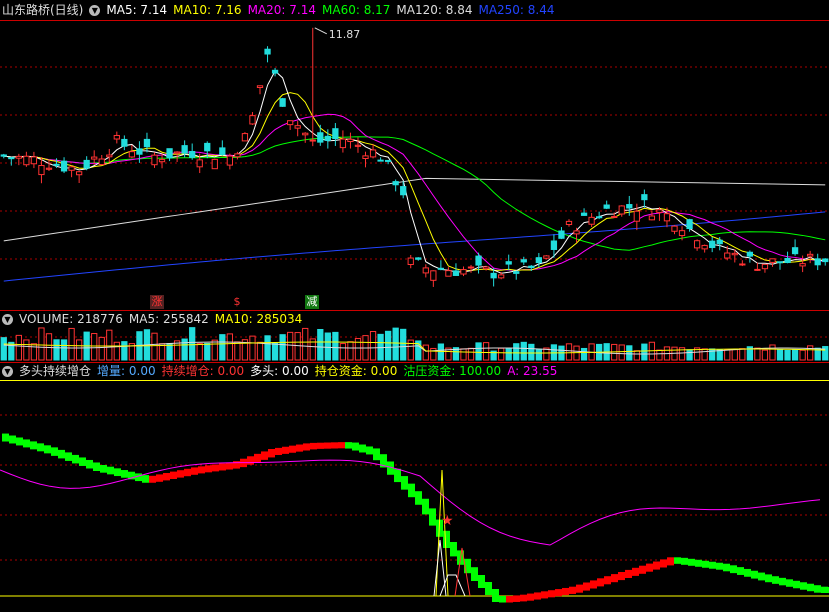 Image resolution: width=829 pixels, height=612 pixels. I want to click on signal-marker: 涨, so click(157, 302).